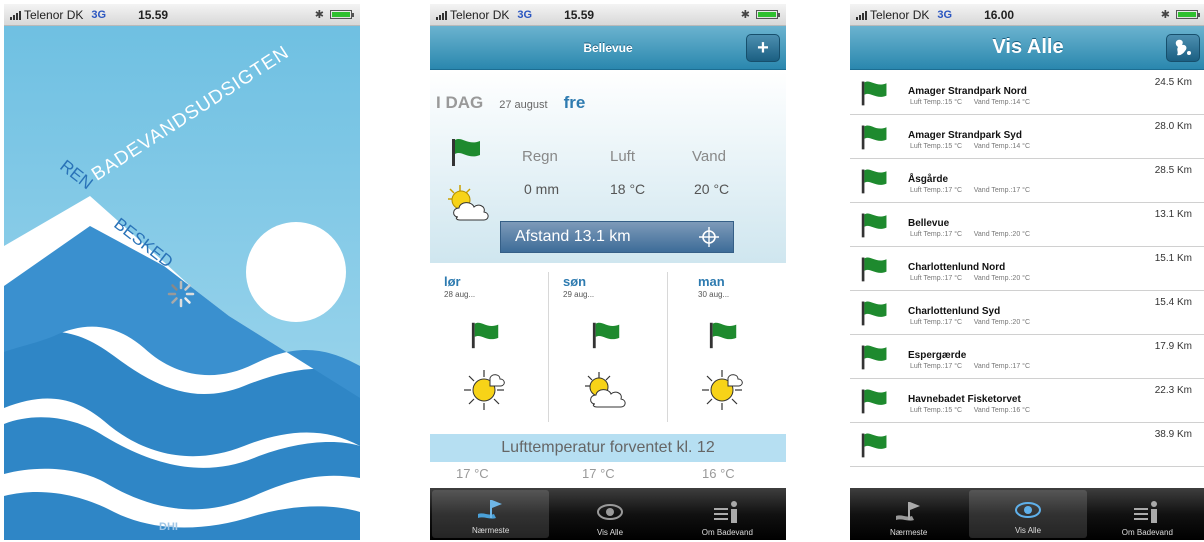 Image resolution: width=1204 pixels, height=542 pixels. What do you see at coordinates (573, 236) in the screenshot?
I see `distance-label: Afstand 13.1 km` at bounding box center [573, 236].